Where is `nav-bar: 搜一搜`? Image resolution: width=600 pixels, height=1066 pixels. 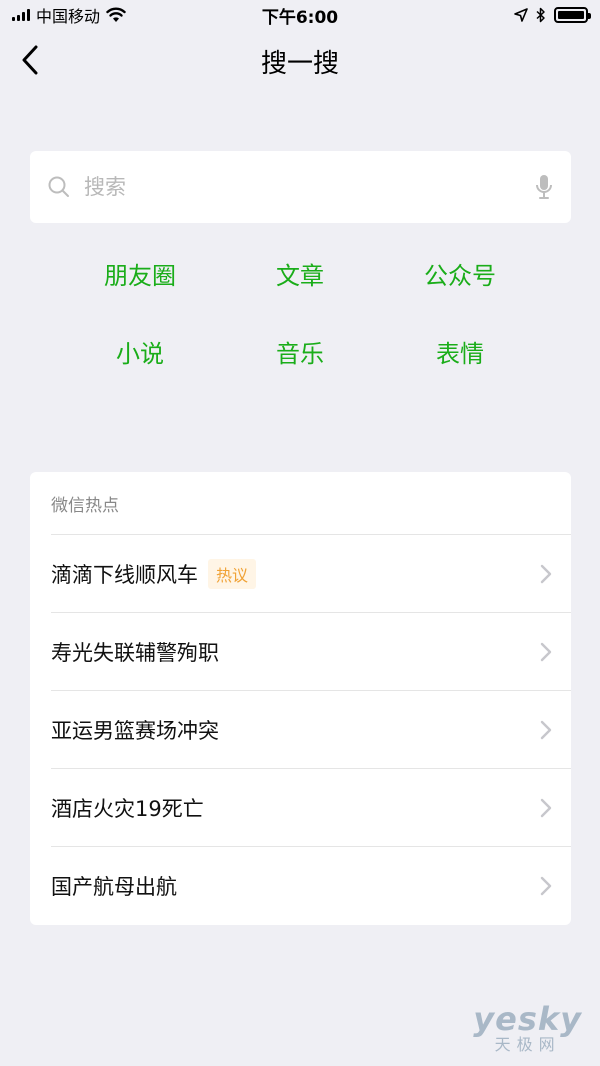
nav-bar: 搜一搜 is located at coordinates (300, 61).